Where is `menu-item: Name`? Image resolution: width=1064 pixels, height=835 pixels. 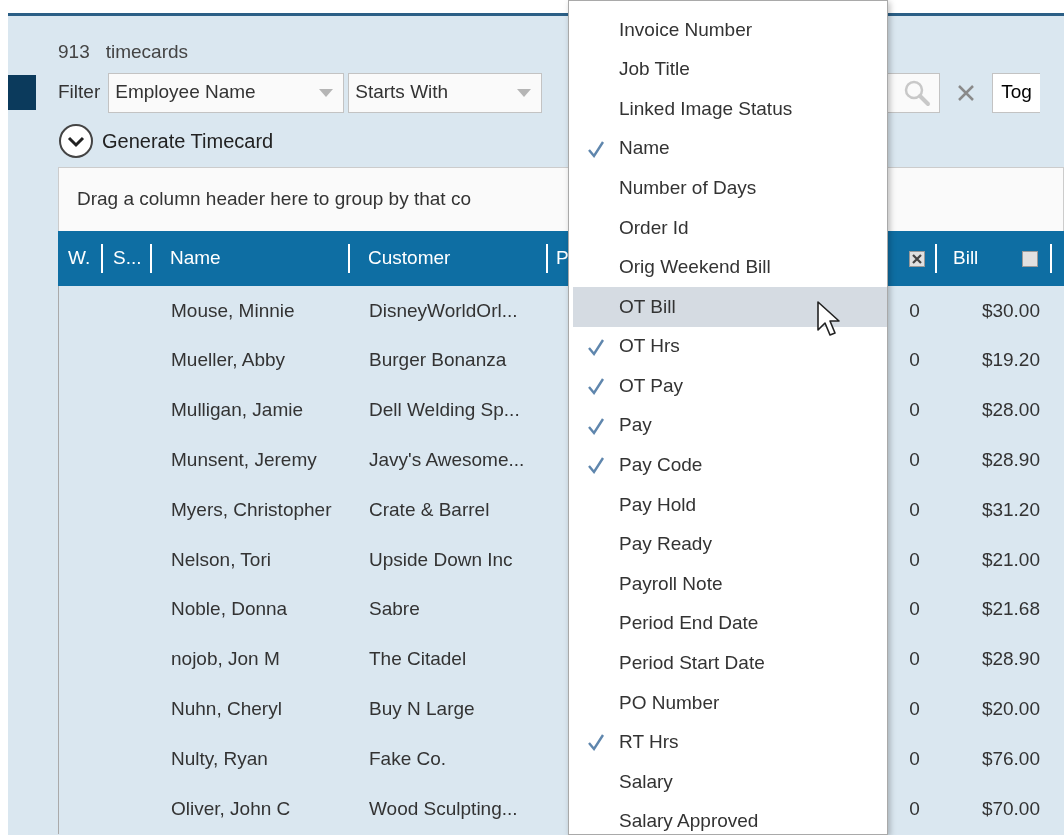 menu-item: Name is located at coordinates (730, 148).